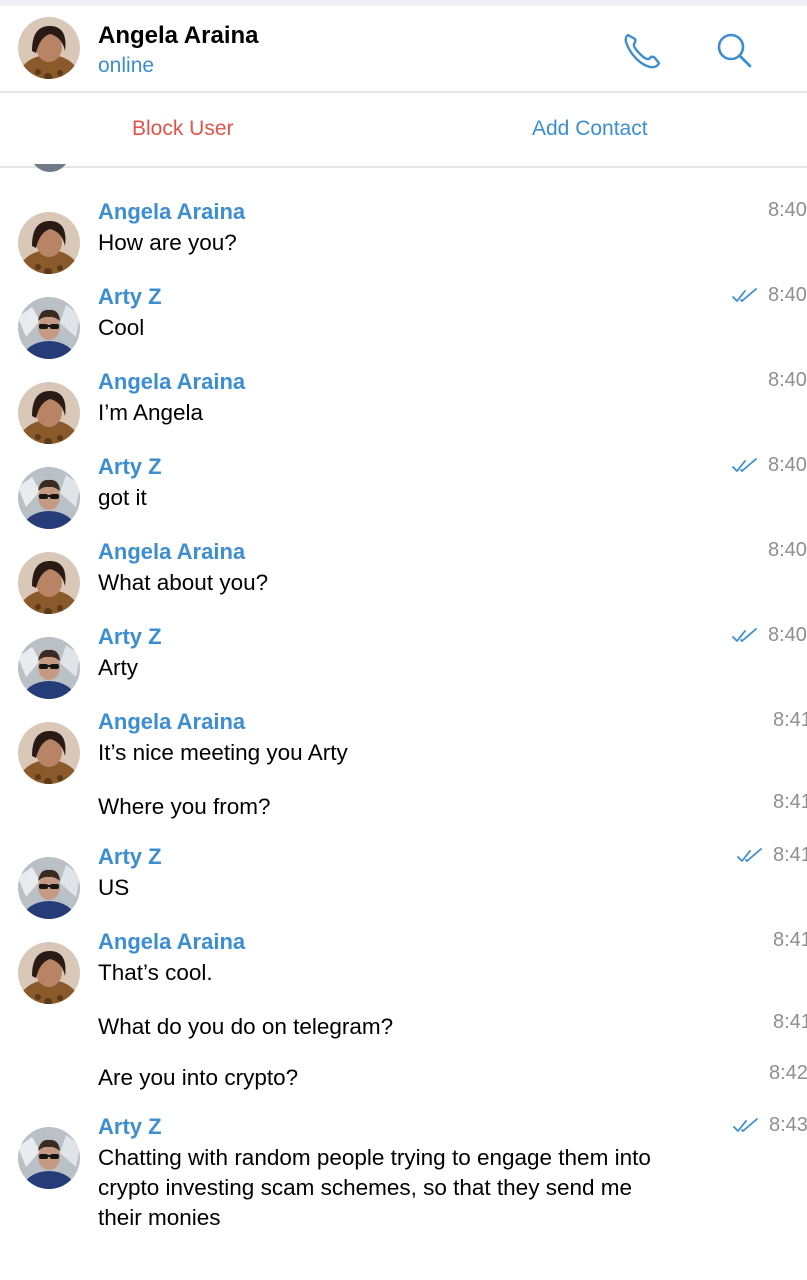  What do you see at coordinates (198, 1077) in the screenshot?
I see `message-text: Are you into crypto?` at bounding box center [198, 1077].